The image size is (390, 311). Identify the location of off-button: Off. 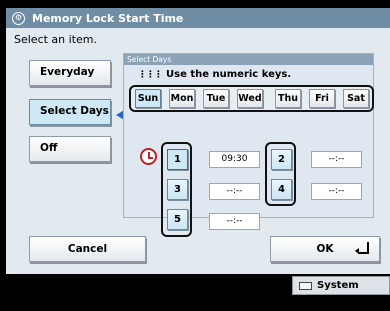
(70, 149).